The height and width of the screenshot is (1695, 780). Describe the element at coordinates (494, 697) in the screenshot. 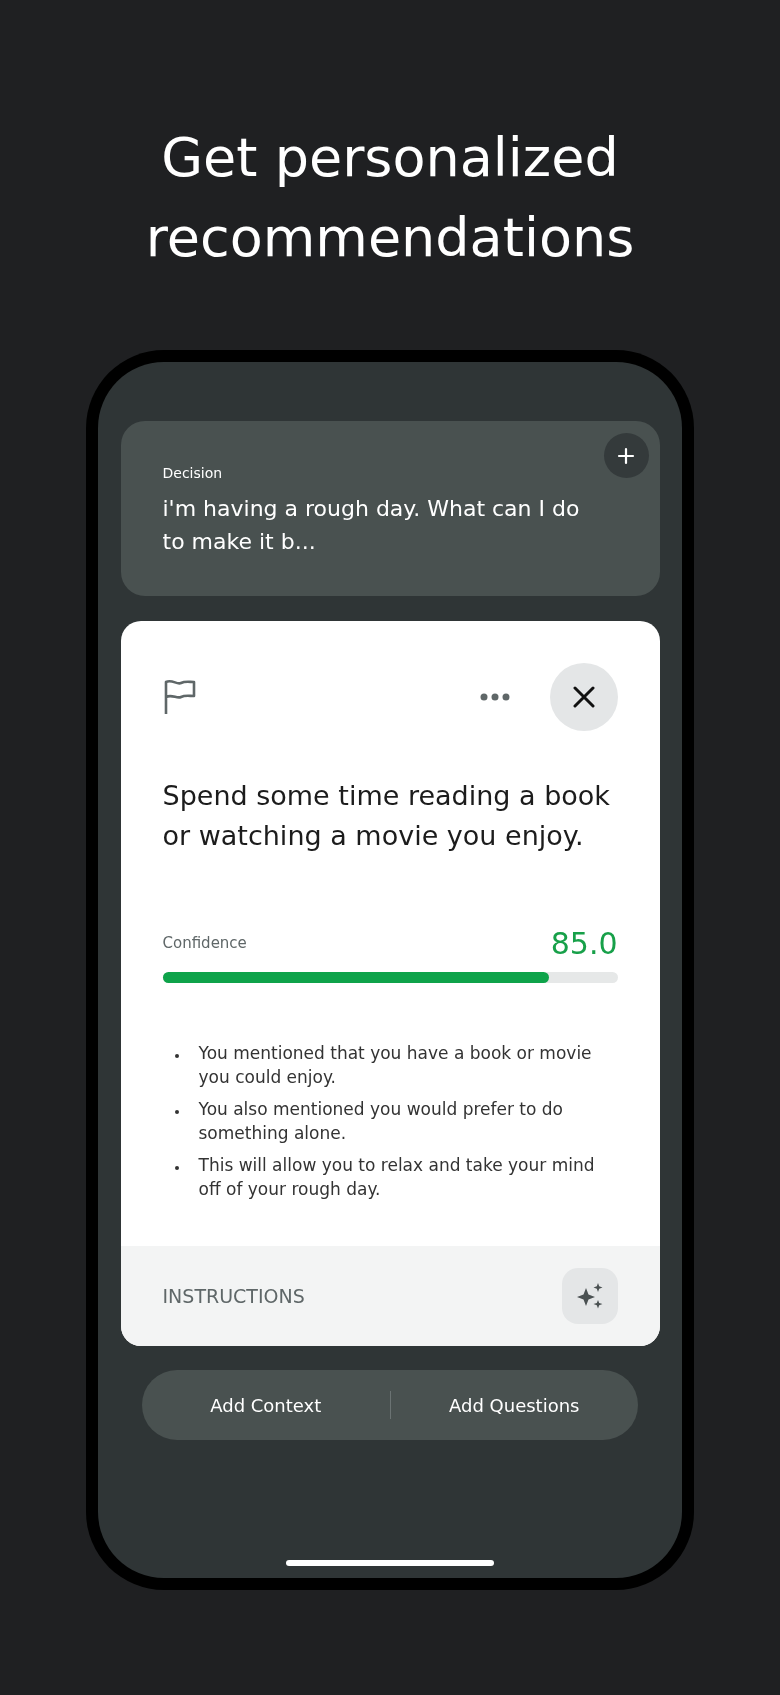

I see `more-icon` at that location.